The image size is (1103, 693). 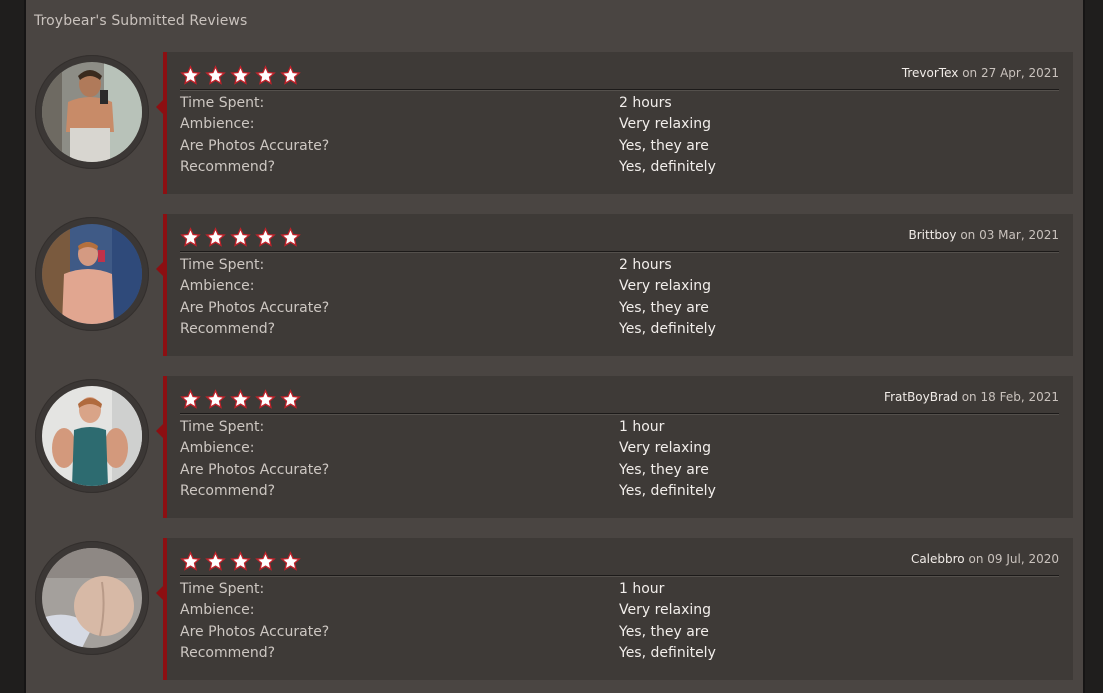 What do you see at coordinates (921, 397) in the screenshot?
I see `reviewer-username: FratBoyBrad` at bounding box center [921, 397].